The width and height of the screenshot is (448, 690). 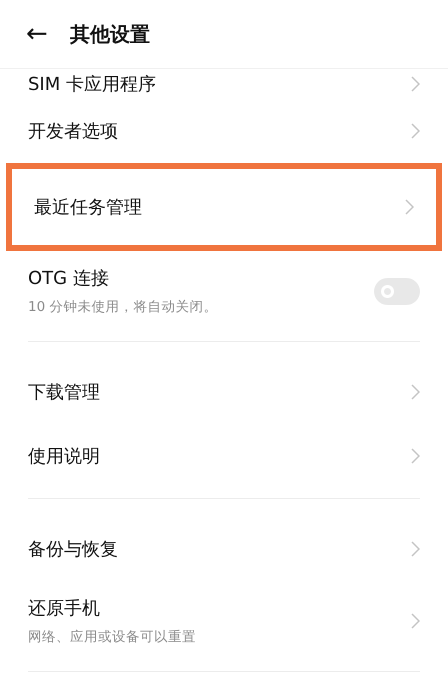 What do you see at coordinates (92, 84) in the screenshot?
I see `row-label: SIM 卡应用程序` at bounding box center [92, 84].